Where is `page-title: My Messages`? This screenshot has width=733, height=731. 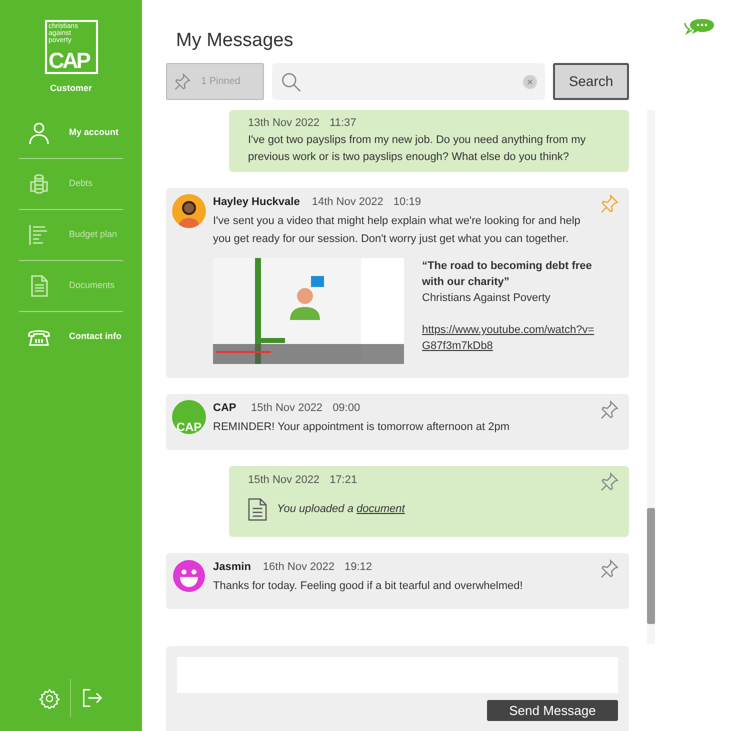
page-title: My Messages is located at coordinates (235, 41).